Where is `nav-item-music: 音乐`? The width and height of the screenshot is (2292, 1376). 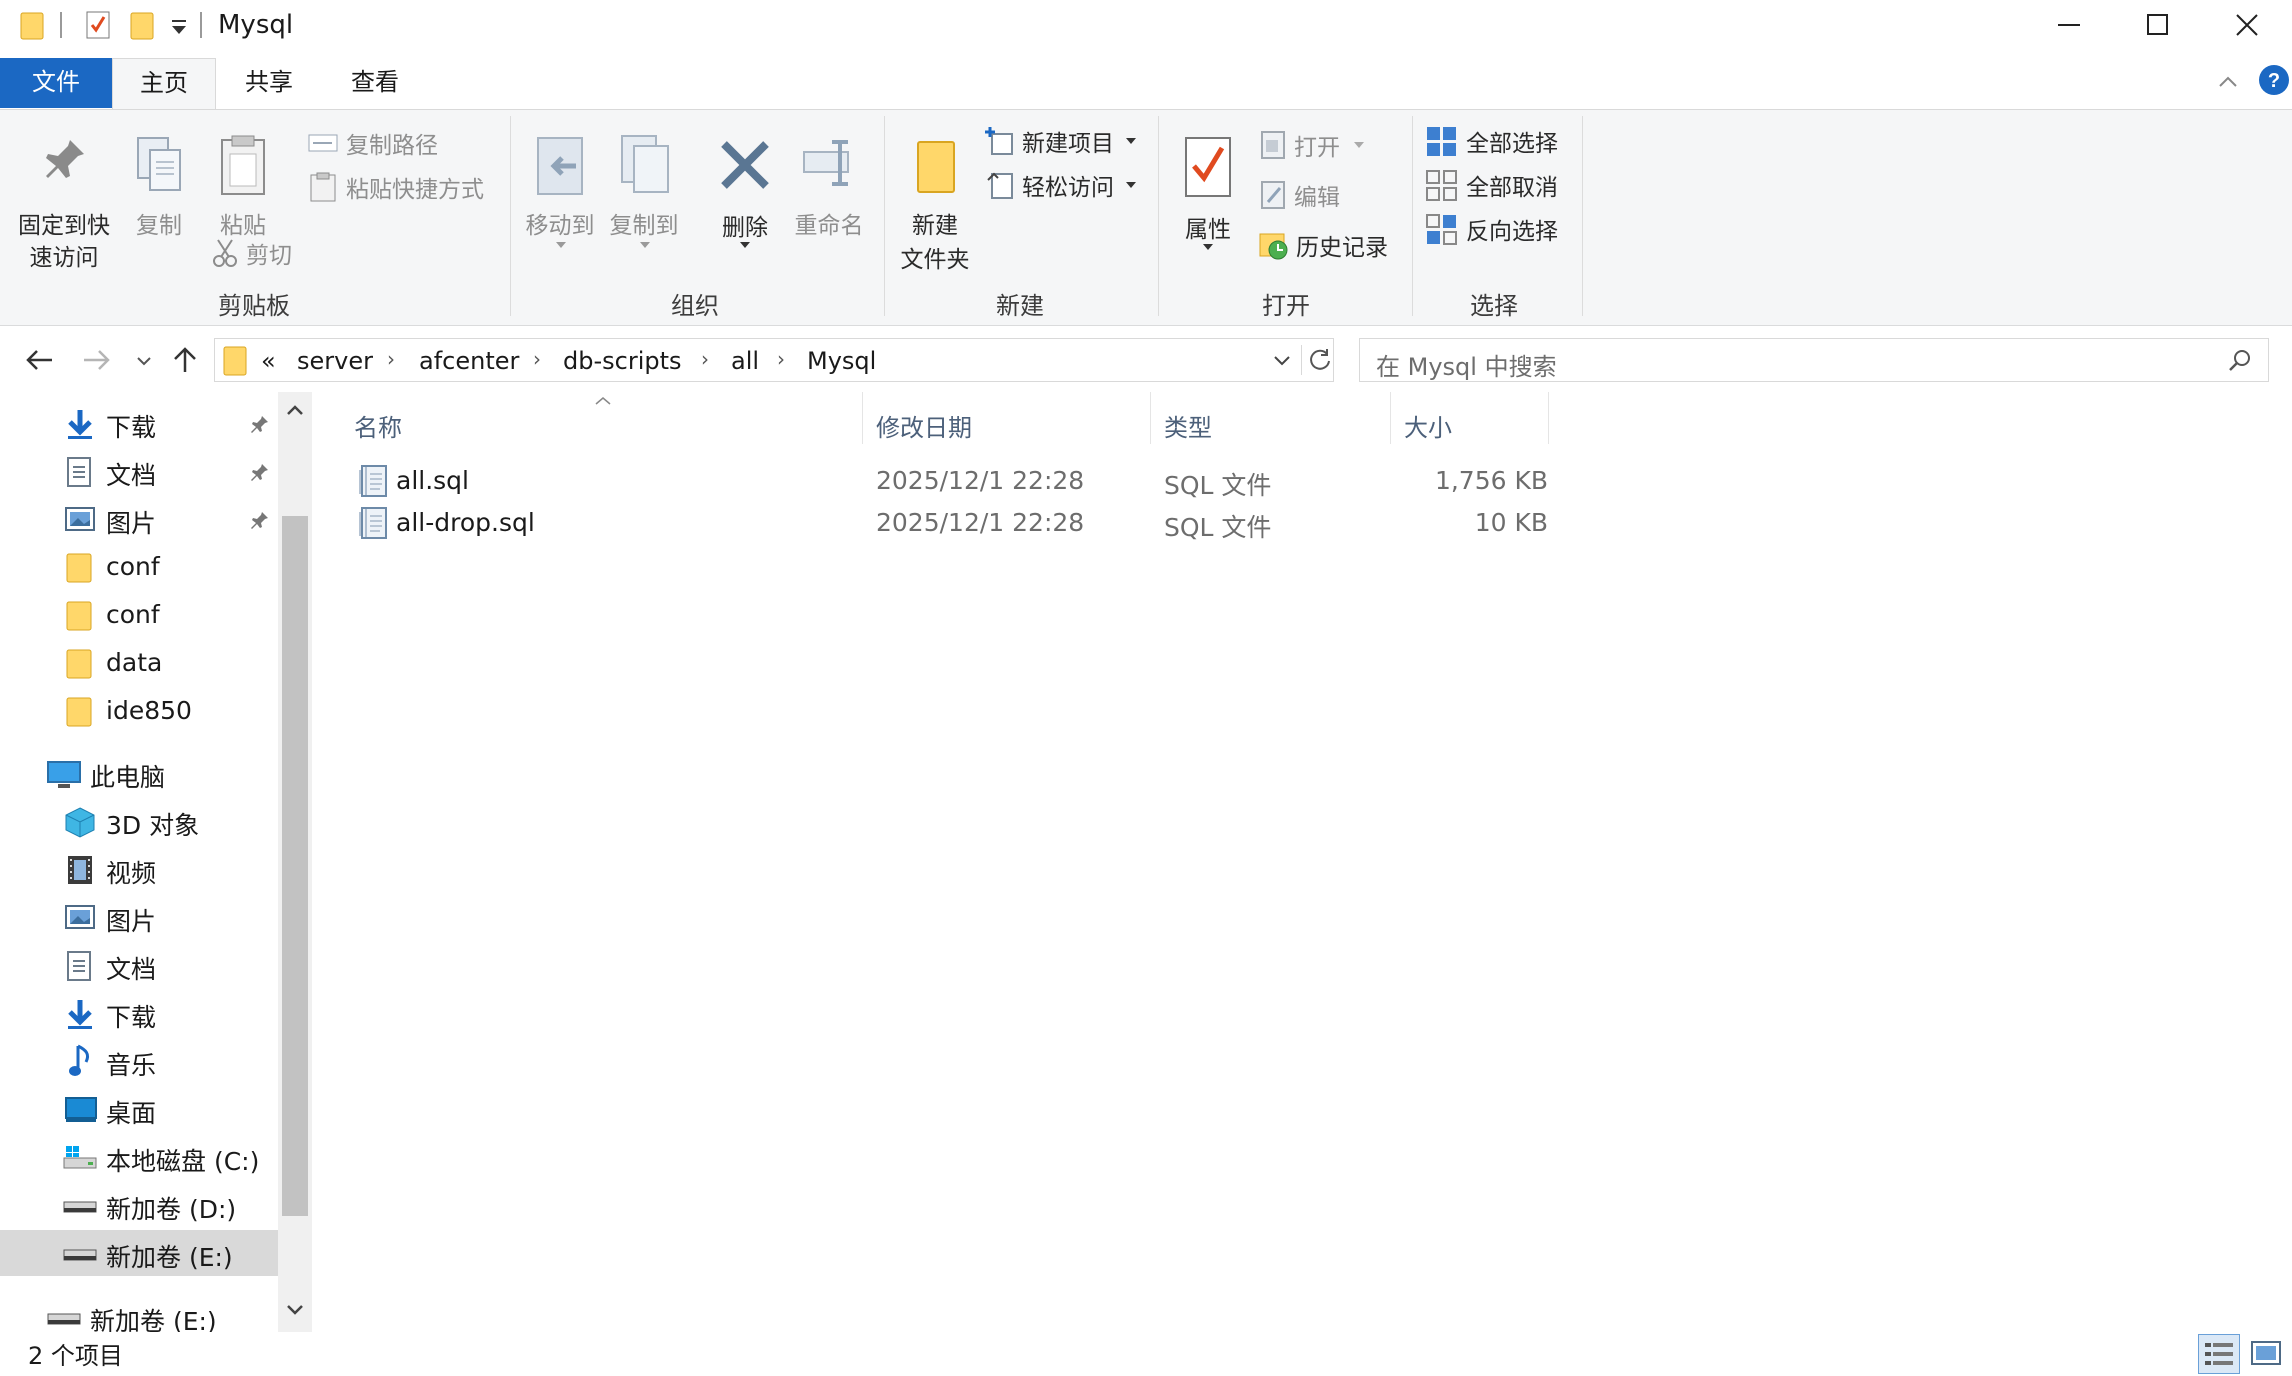 nav-item-music: 音乐 is located at coordinates (139, 1061).